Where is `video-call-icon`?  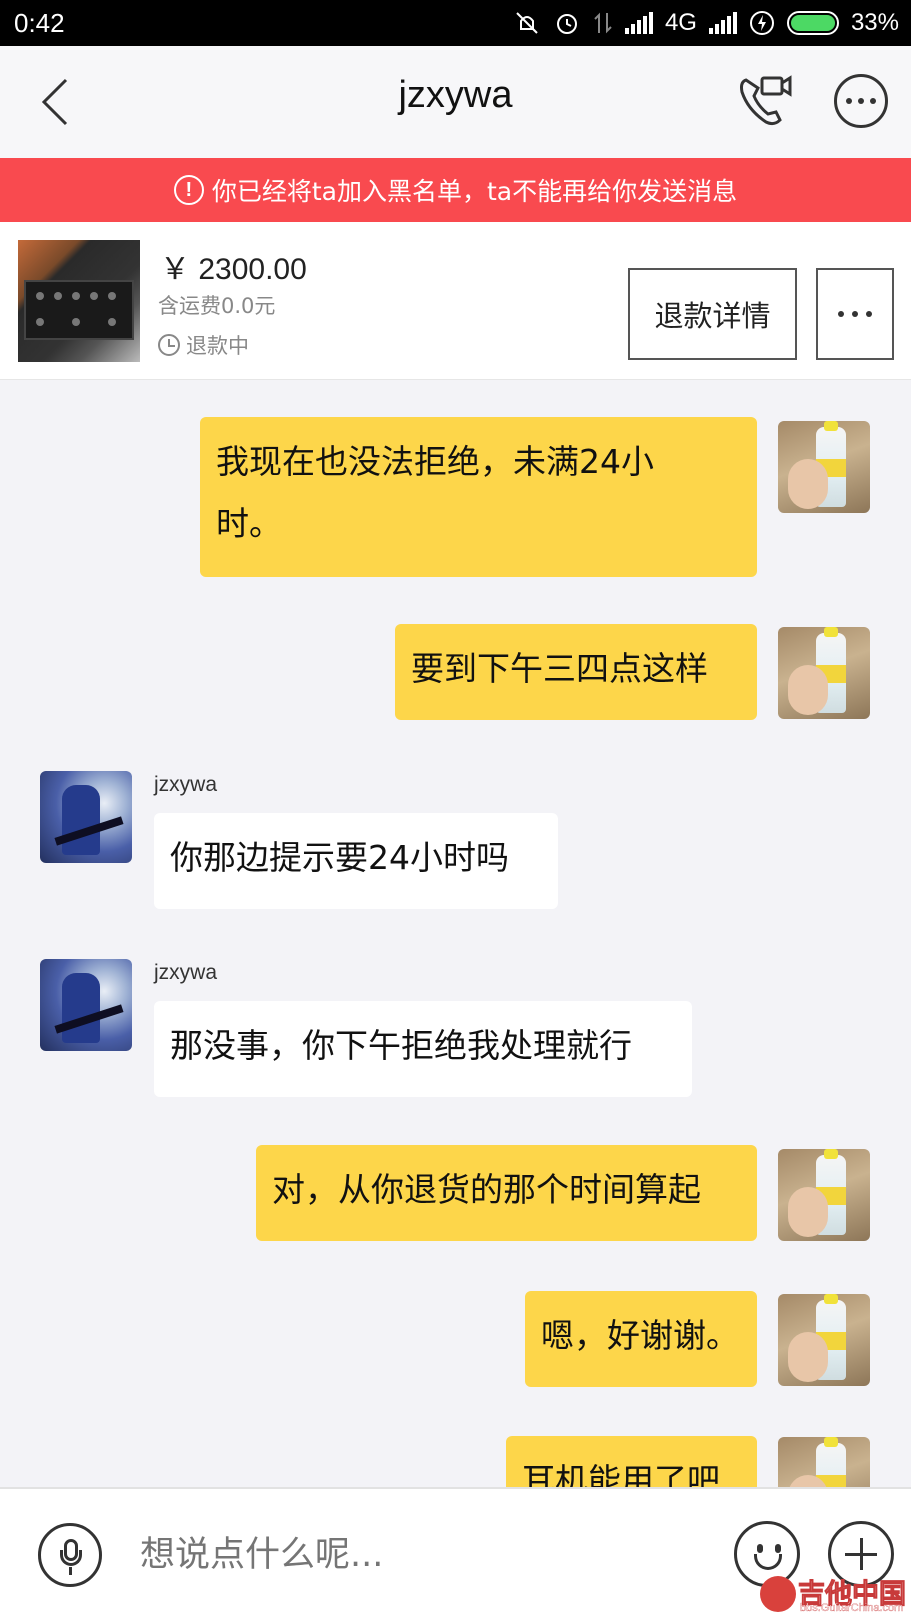
video-call-icon is located at coordinates (765, 101).